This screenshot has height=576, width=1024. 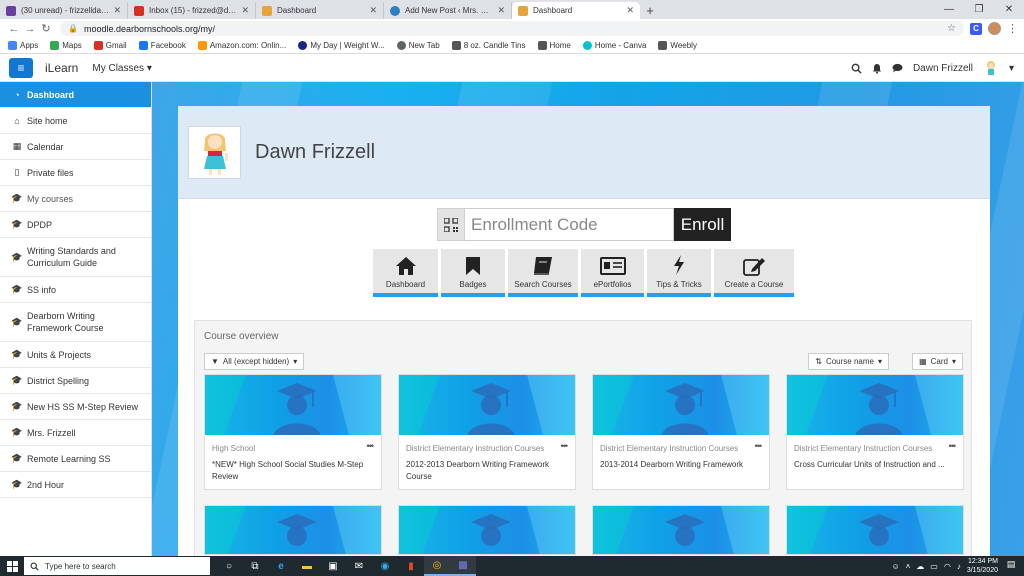 I want to click on bell-icon, so click(x=877, y=68).